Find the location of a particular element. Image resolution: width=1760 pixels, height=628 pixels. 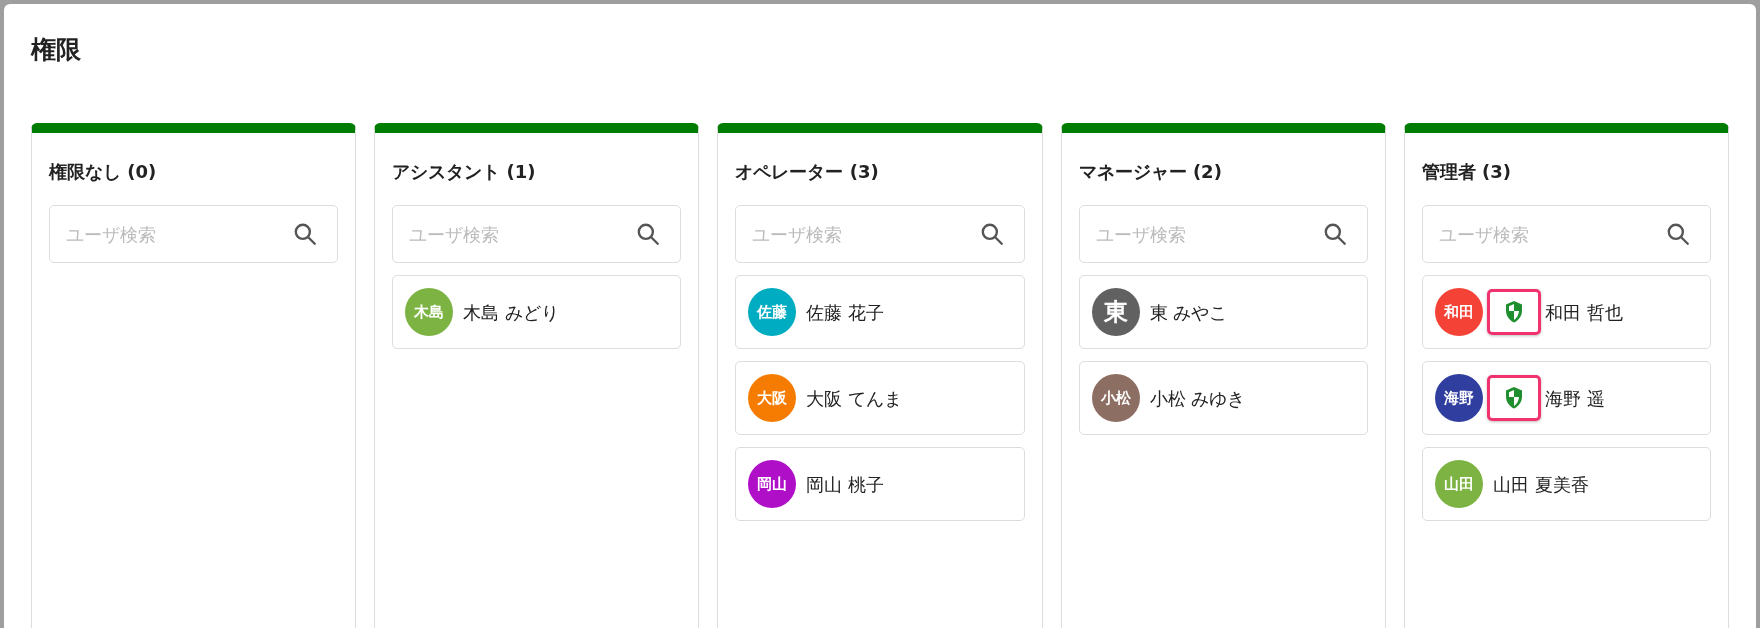

user-card: 東 東 みやこ is located at coordinates (1223, 312).